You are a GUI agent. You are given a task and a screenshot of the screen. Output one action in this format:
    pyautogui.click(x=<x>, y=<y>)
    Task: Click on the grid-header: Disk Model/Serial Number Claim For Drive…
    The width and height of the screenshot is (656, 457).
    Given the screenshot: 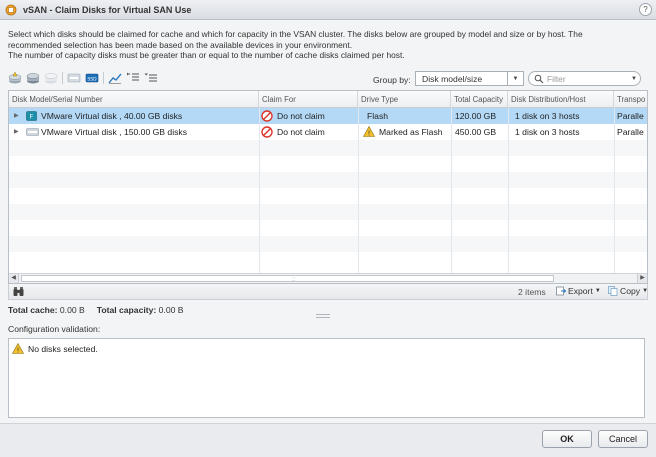 What is the action you would take?
    pyautogui.click(x=328, y=99)
    